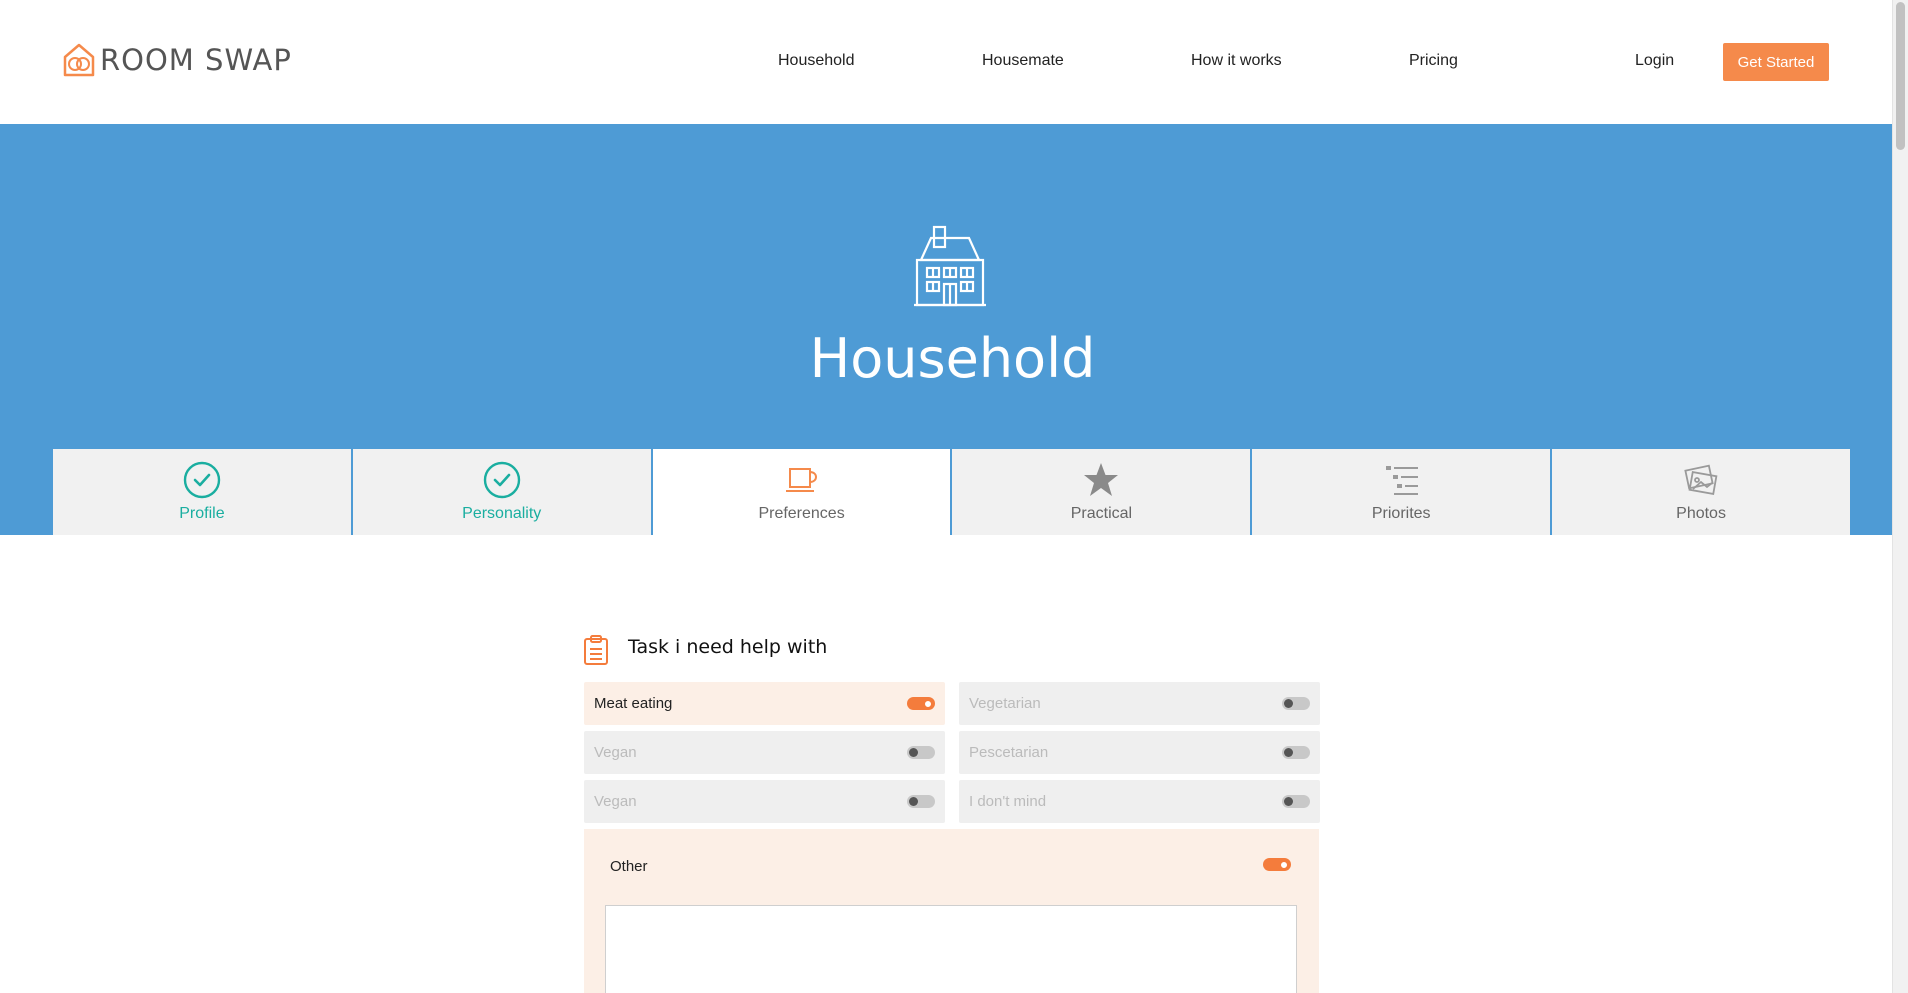 This screenshot has width=1908, height=993. I want to click on tab-label: Profile, so click(202, 513).